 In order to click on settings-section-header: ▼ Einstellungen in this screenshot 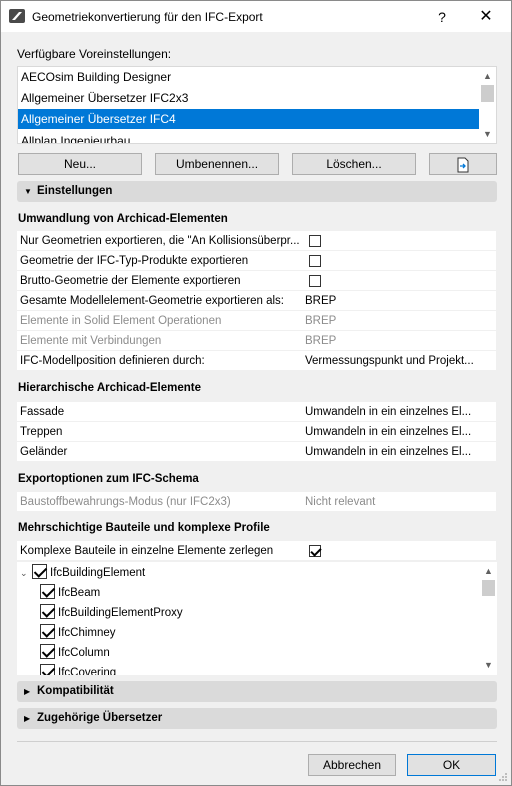, I will do `click(257, 191)`.